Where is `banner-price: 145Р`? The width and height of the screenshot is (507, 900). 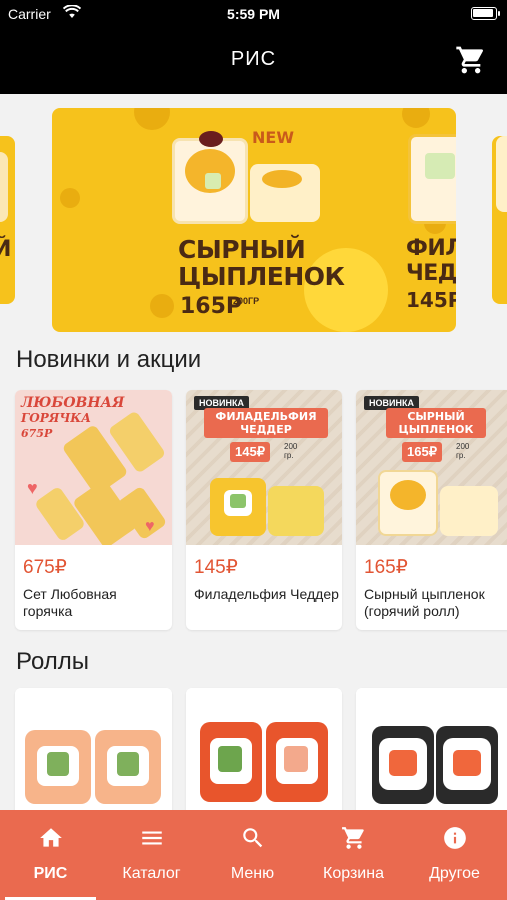 banner-price: 145Р is located at coordinates (431, 300).